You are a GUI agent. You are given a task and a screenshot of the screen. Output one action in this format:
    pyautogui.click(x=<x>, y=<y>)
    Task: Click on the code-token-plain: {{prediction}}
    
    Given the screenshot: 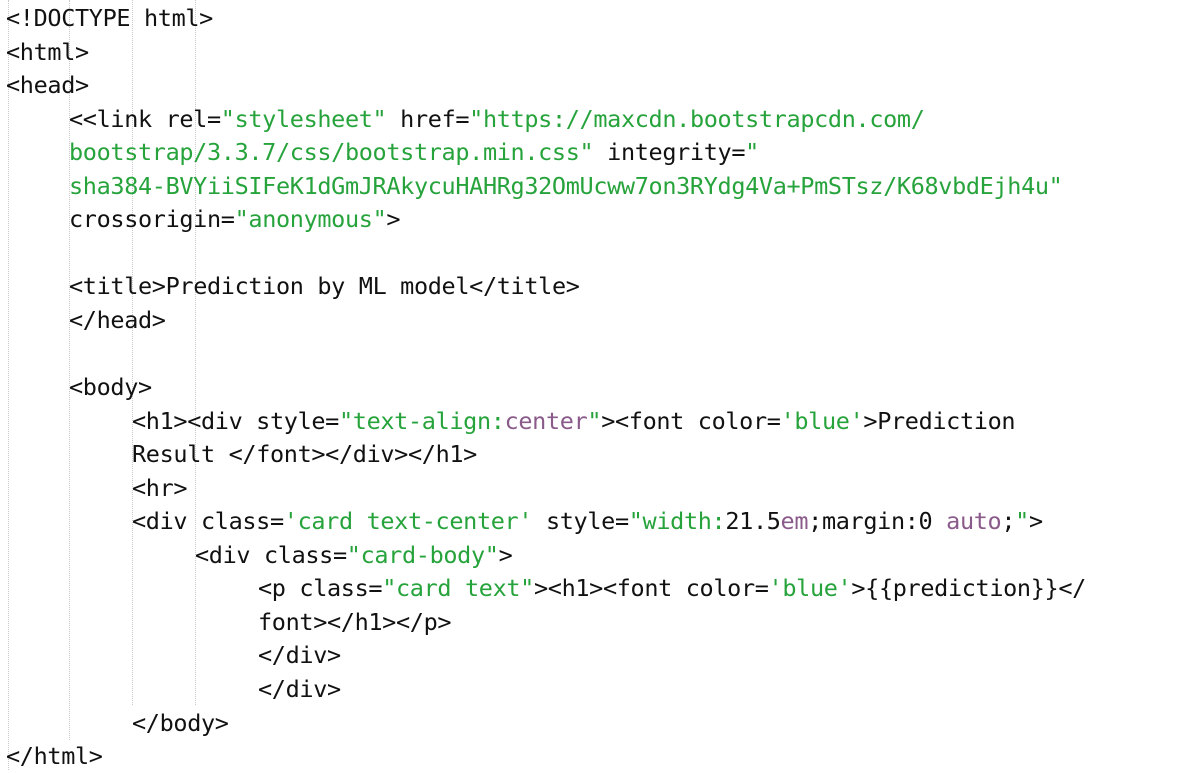 What is the action you would take?
    pyautogui.click(x=962, y=588)
    